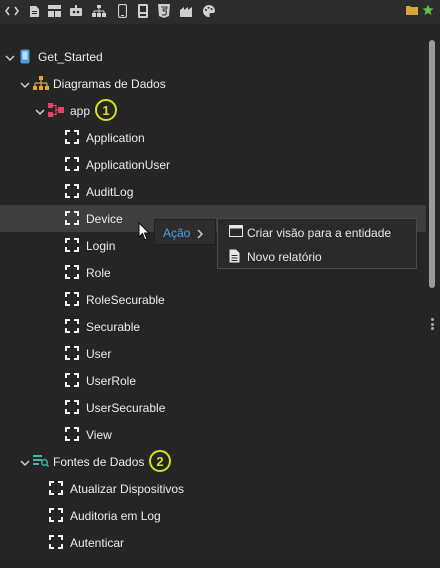 This screenshot has width=440, height=568. What do you see at coordinates (99, 435) in the screenshot?
I see `tree-item-label: View` at bounding box center [99, 435].